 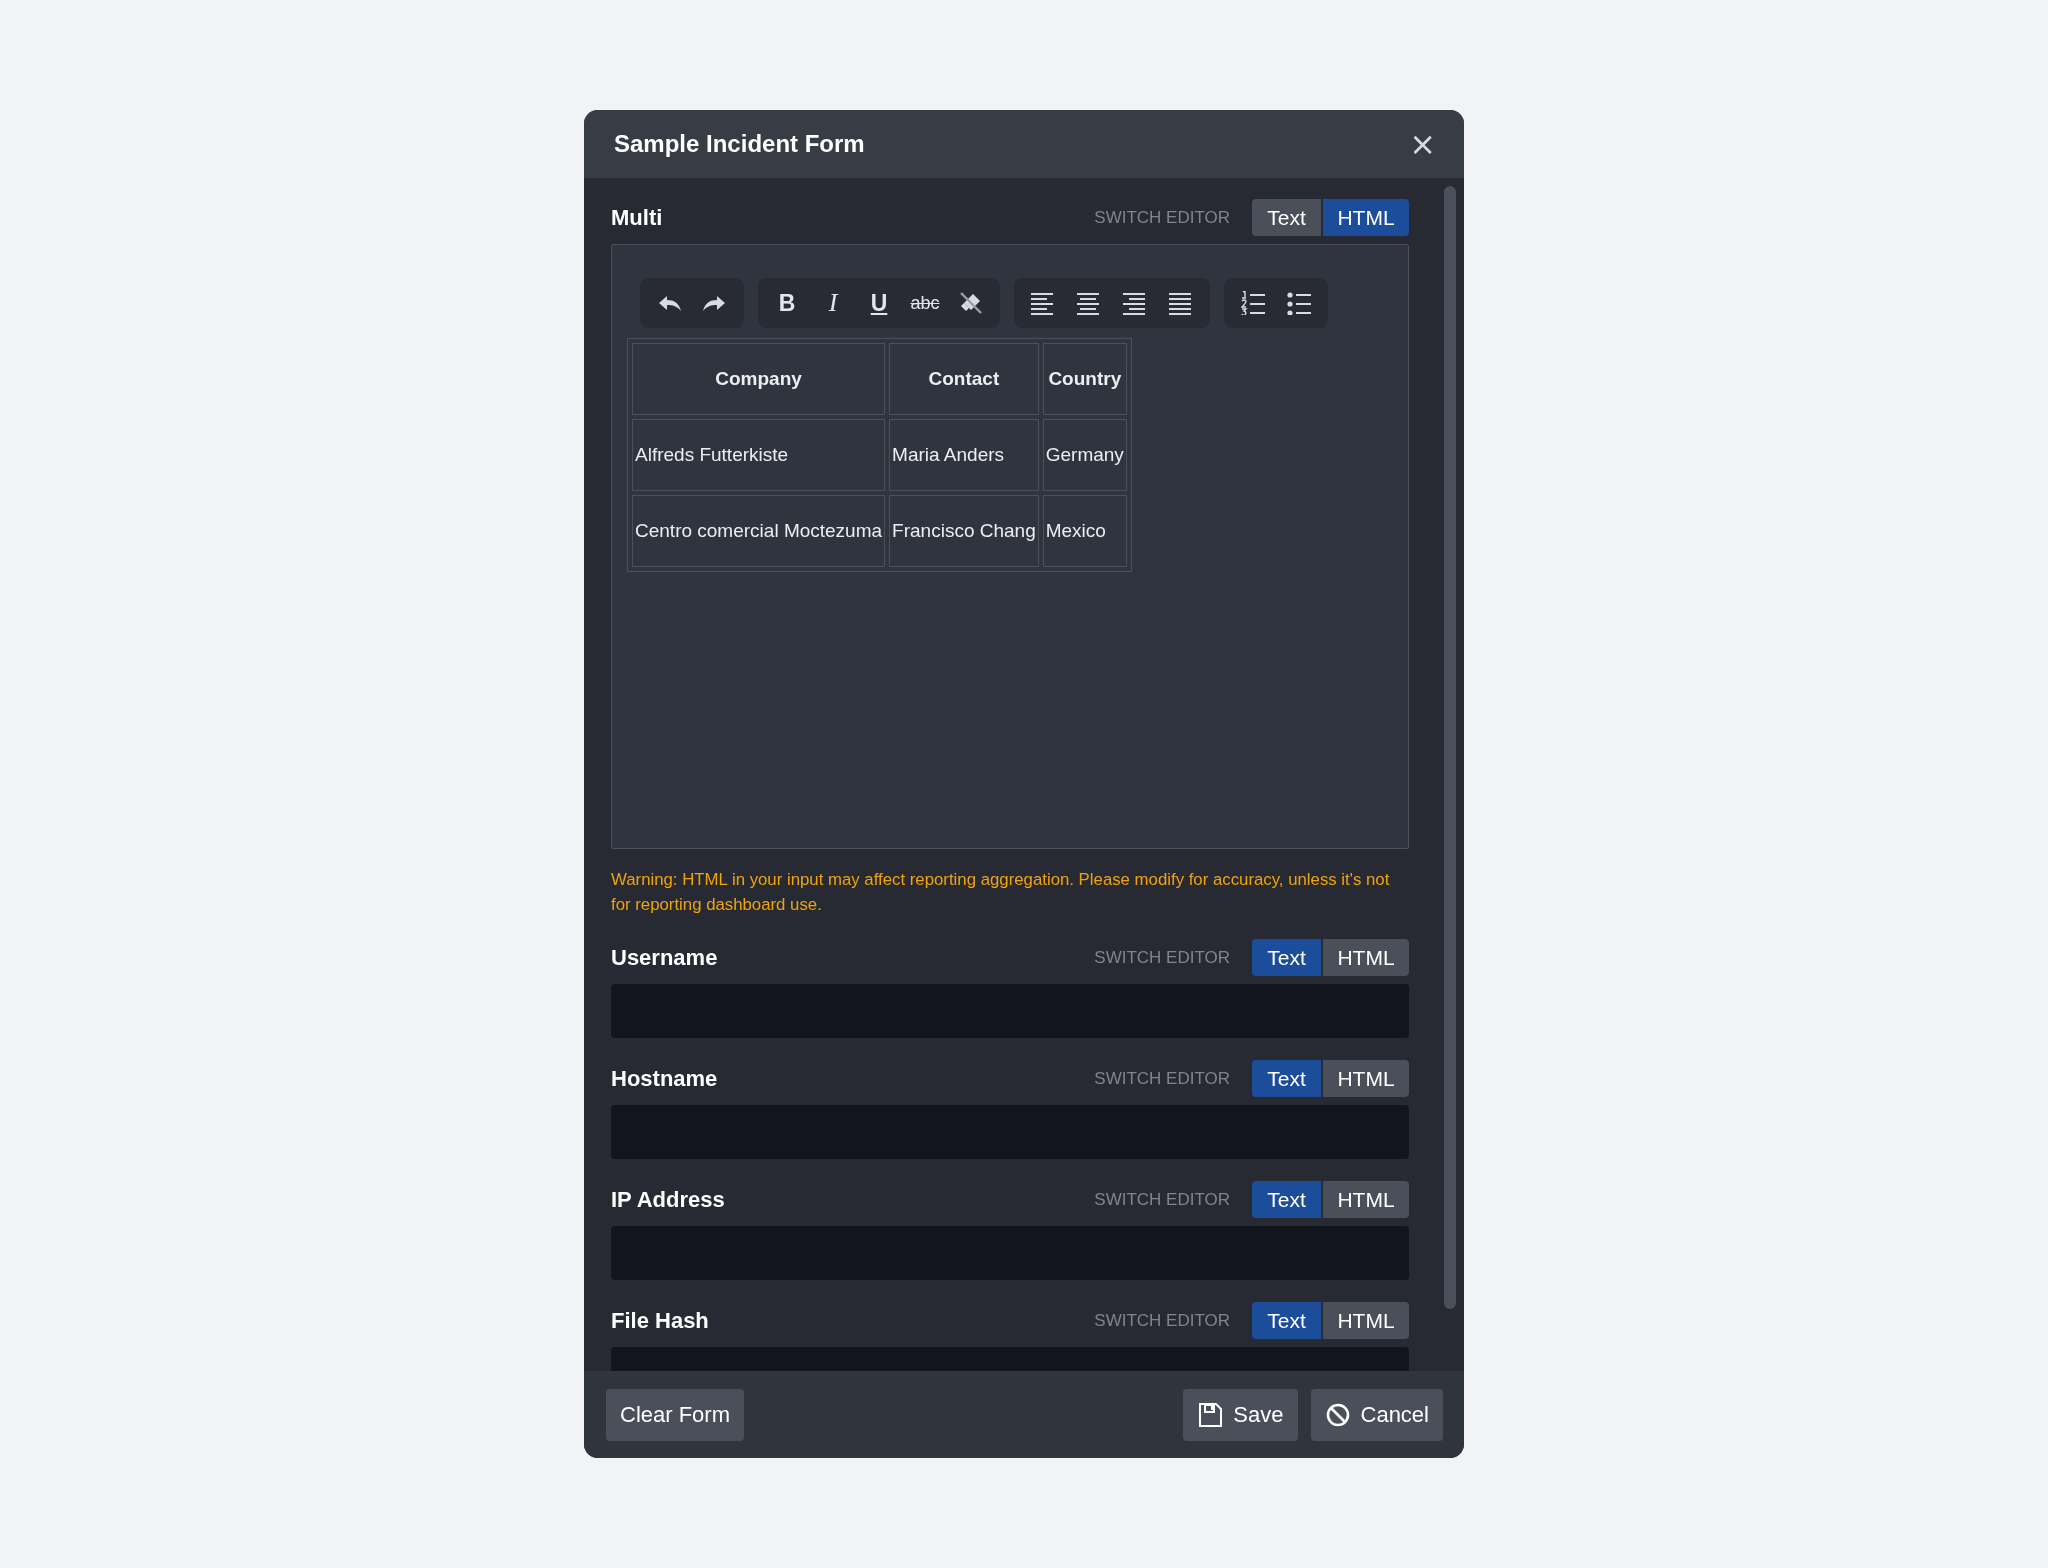 I want to click on field-label: Multi, so click(x=637, y=217).